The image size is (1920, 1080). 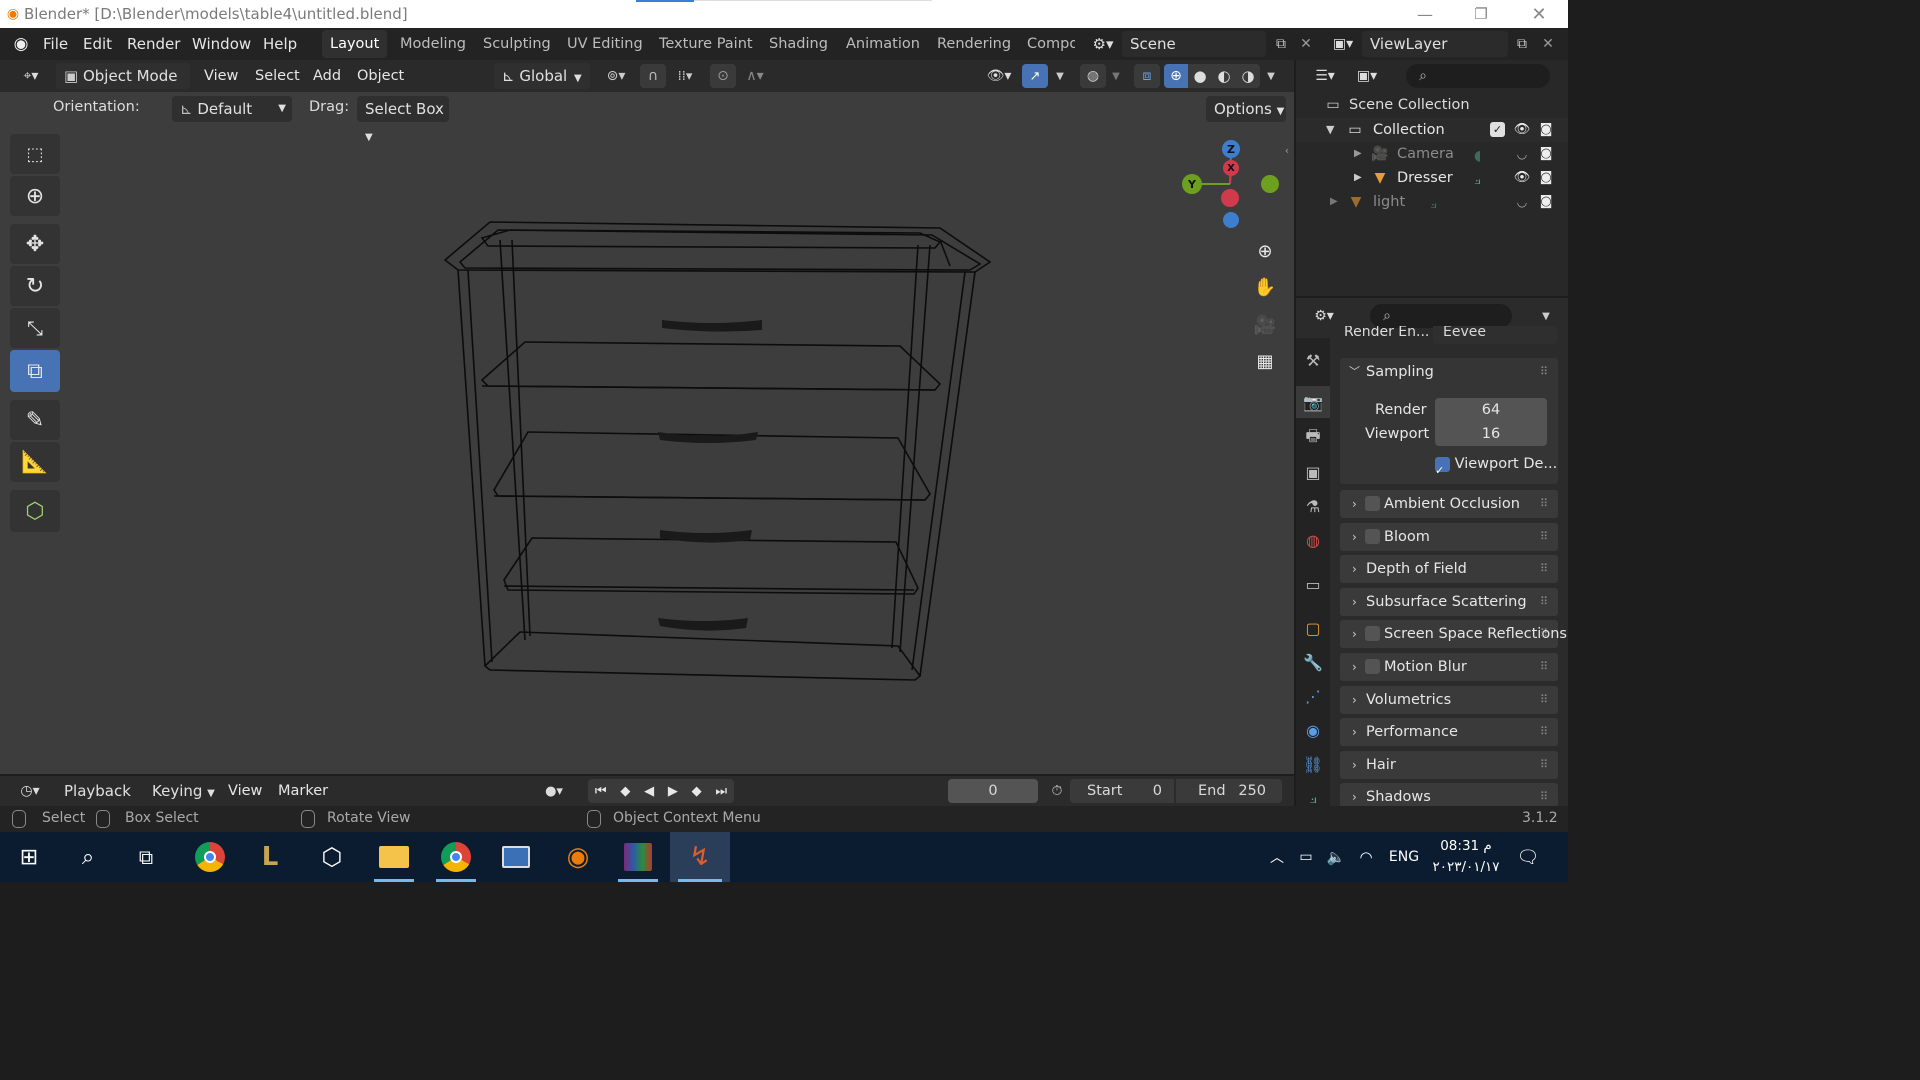 What do you see at coordinates (221, 76) in the screenshot?
I see `vp-menu-view: View` at bounding box center [221, 76].